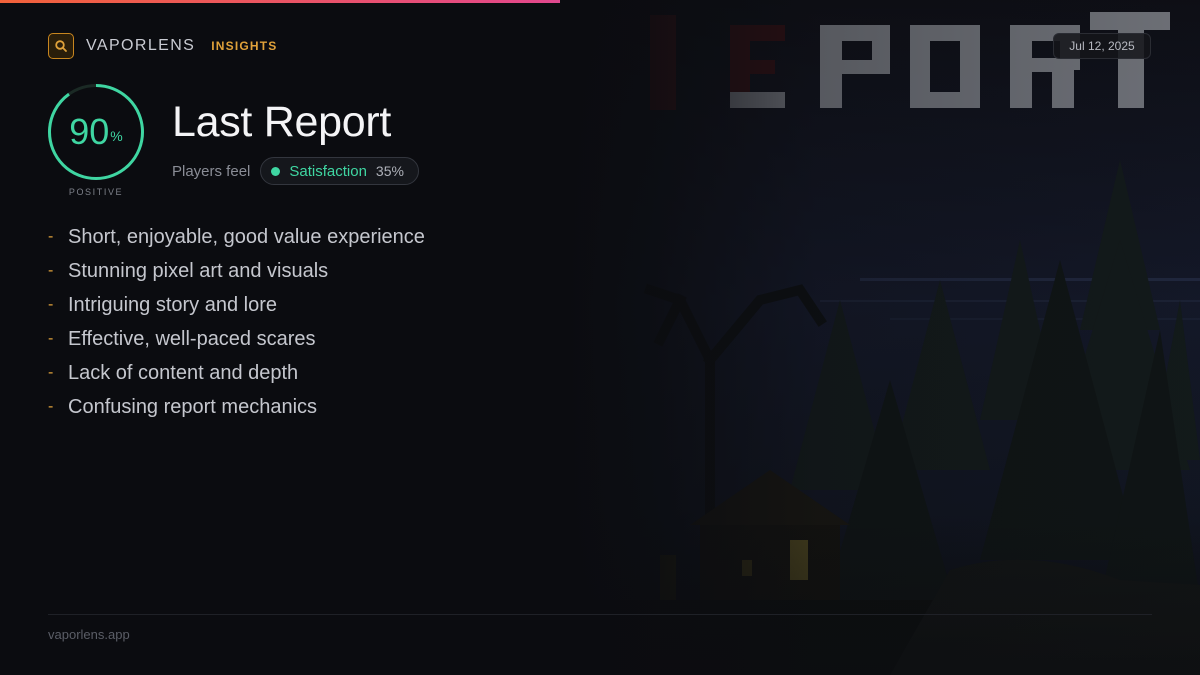 The image size is (1200, 675). Describe the element at coordinates (276, 171) in the screenshot. I see `sentiment-dot-icon` at that location.